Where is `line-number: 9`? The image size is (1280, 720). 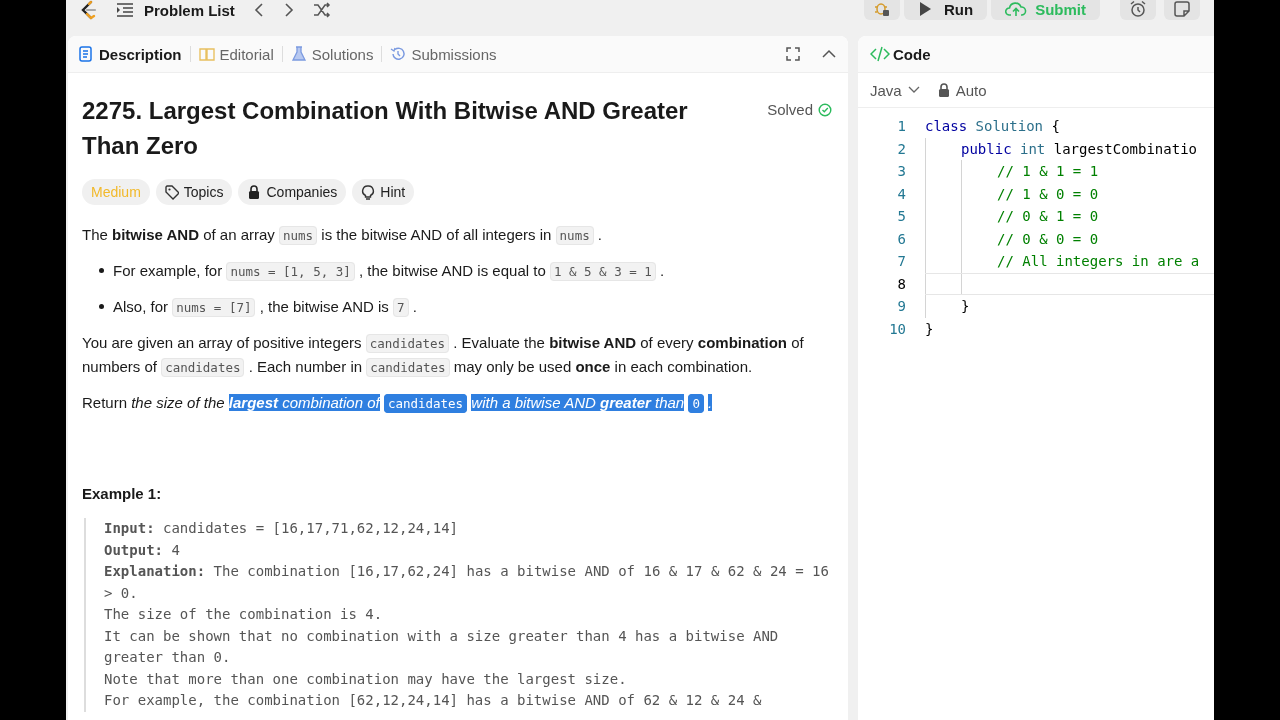 line-number: 9 is located at coordinates (901, 306).